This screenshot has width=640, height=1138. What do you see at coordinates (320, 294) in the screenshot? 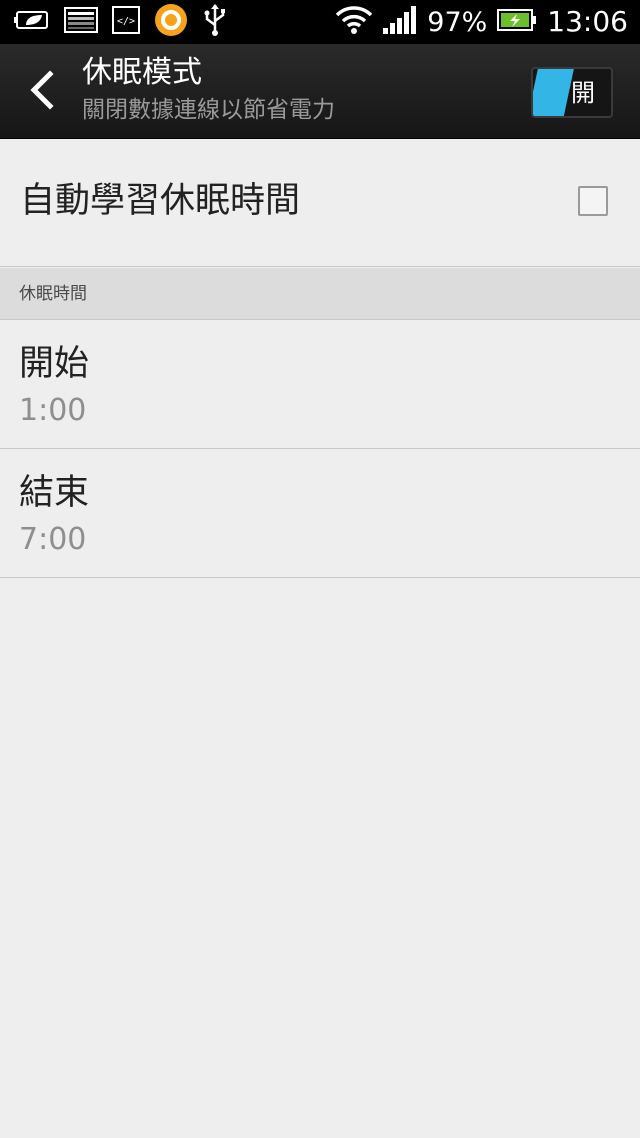
I see `section-header-sleep-time: 休眠時間` at bounding box center [320, 294].